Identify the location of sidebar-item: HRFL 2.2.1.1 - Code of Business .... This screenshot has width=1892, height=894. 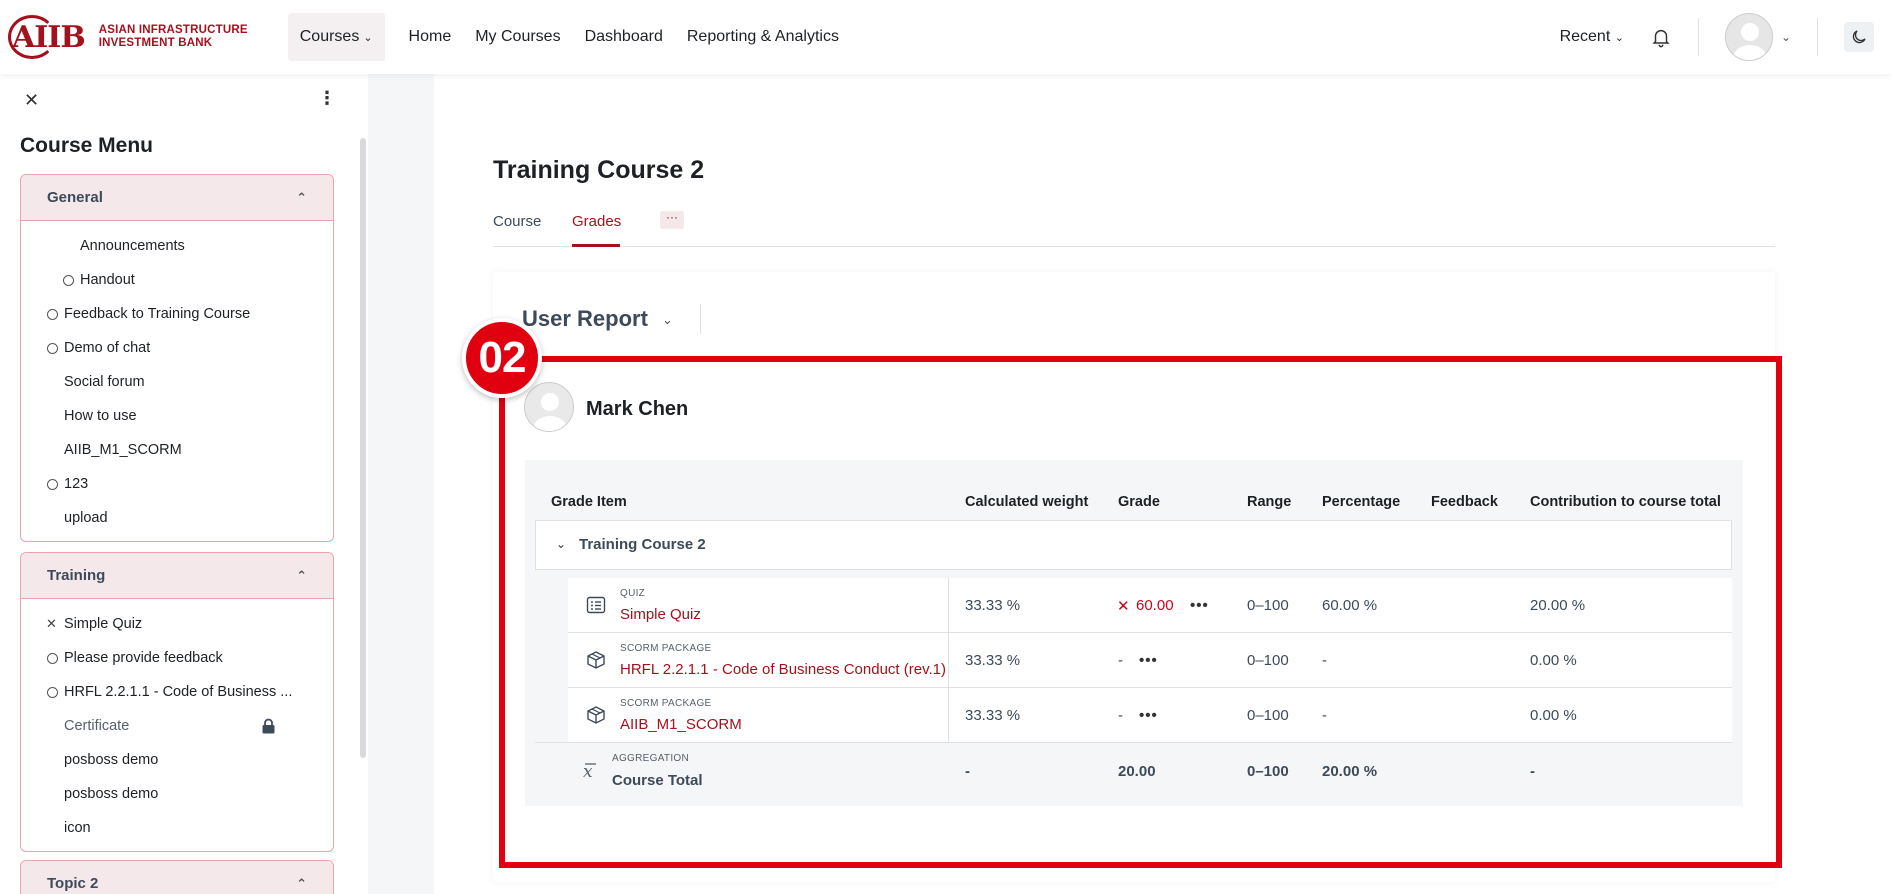
(177, 692).